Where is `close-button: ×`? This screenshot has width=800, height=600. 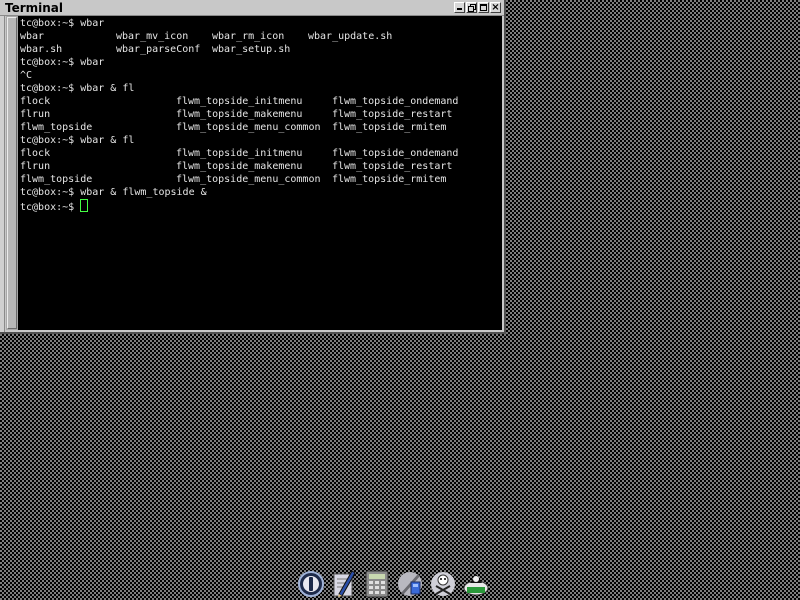
close-button: × is located at coordinates (495, 7).